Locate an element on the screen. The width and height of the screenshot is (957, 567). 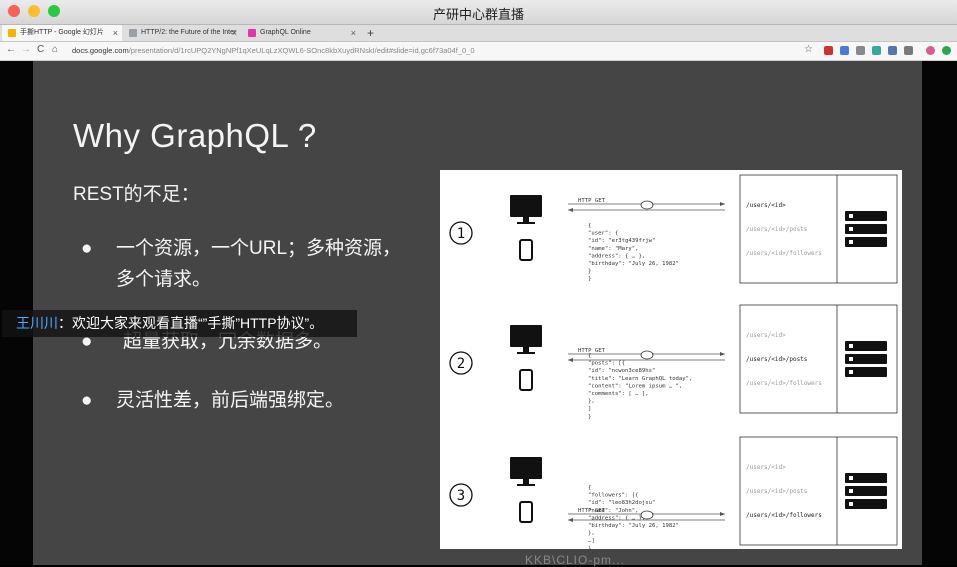
profile-avatar is located at coordinates (930, 50).